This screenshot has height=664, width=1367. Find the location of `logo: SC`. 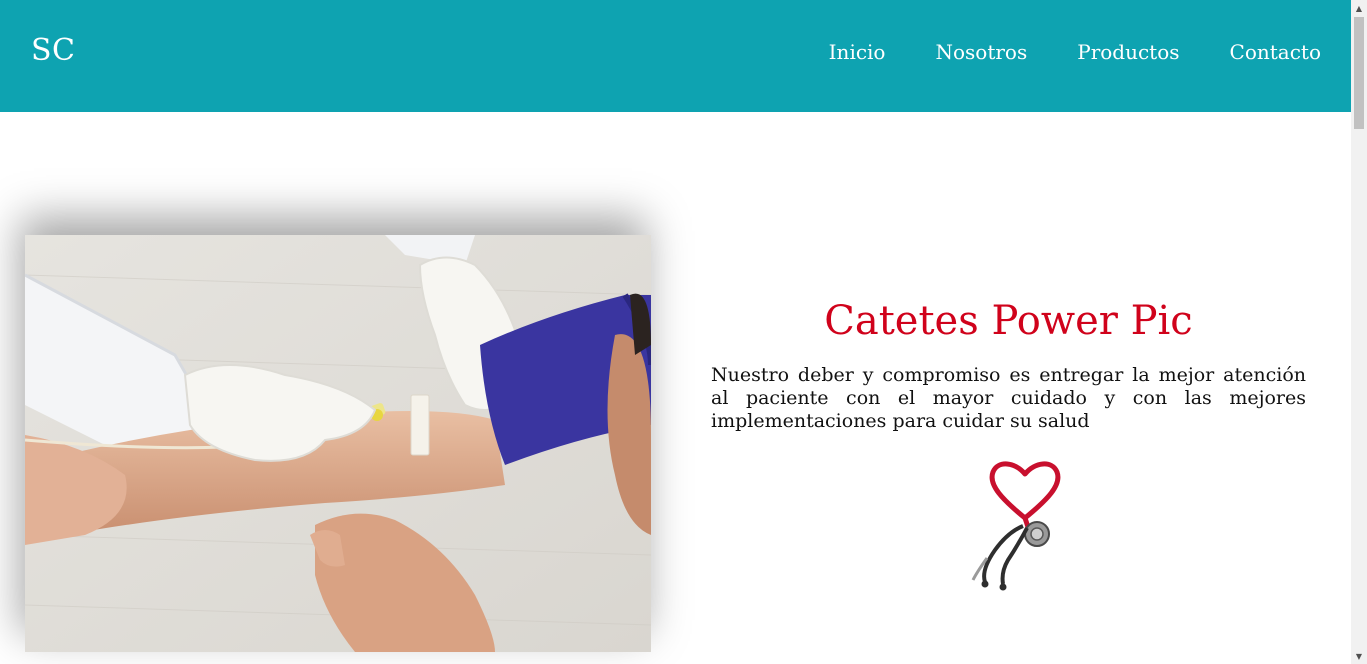

logo: SC is located at coordinates (53, 50).